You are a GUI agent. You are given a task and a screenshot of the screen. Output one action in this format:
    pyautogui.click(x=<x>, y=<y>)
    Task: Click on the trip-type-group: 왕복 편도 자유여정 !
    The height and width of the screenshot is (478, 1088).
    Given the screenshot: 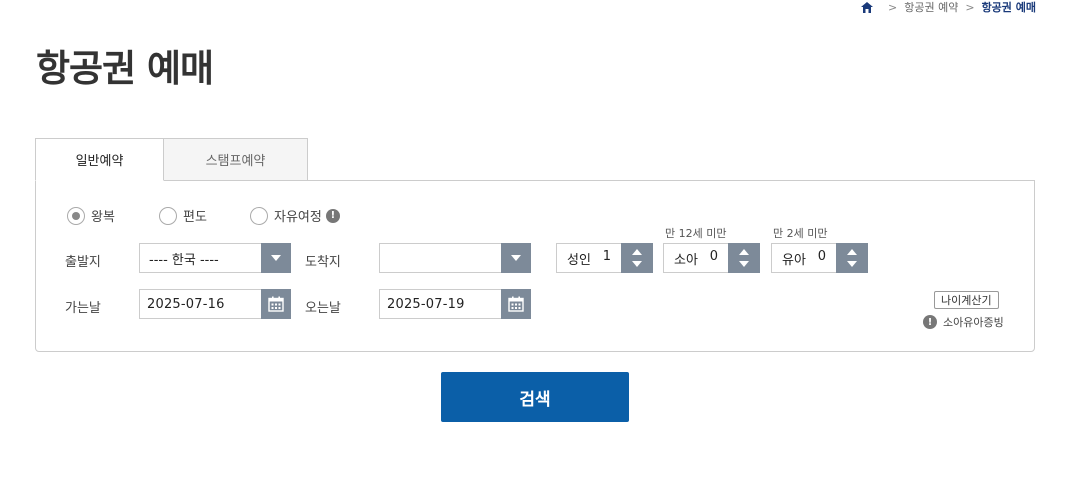 What is the action you would take?
    pyautogui.click(x=203, y=215)
    